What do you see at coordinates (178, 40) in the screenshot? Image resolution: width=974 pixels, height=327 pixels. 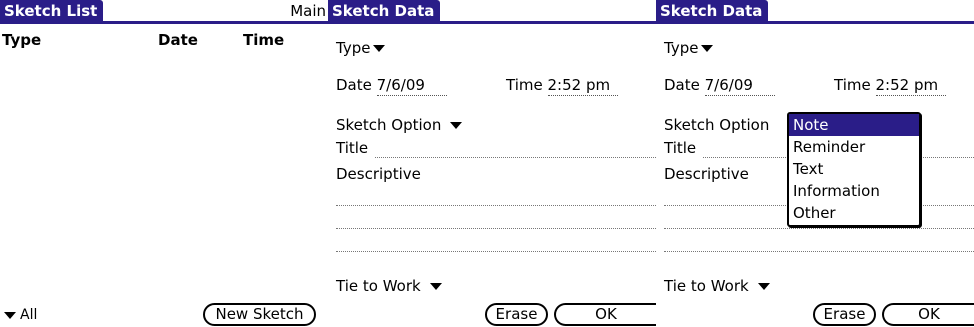 I see `column-header-date: Date` at bounding box center [178, 40].